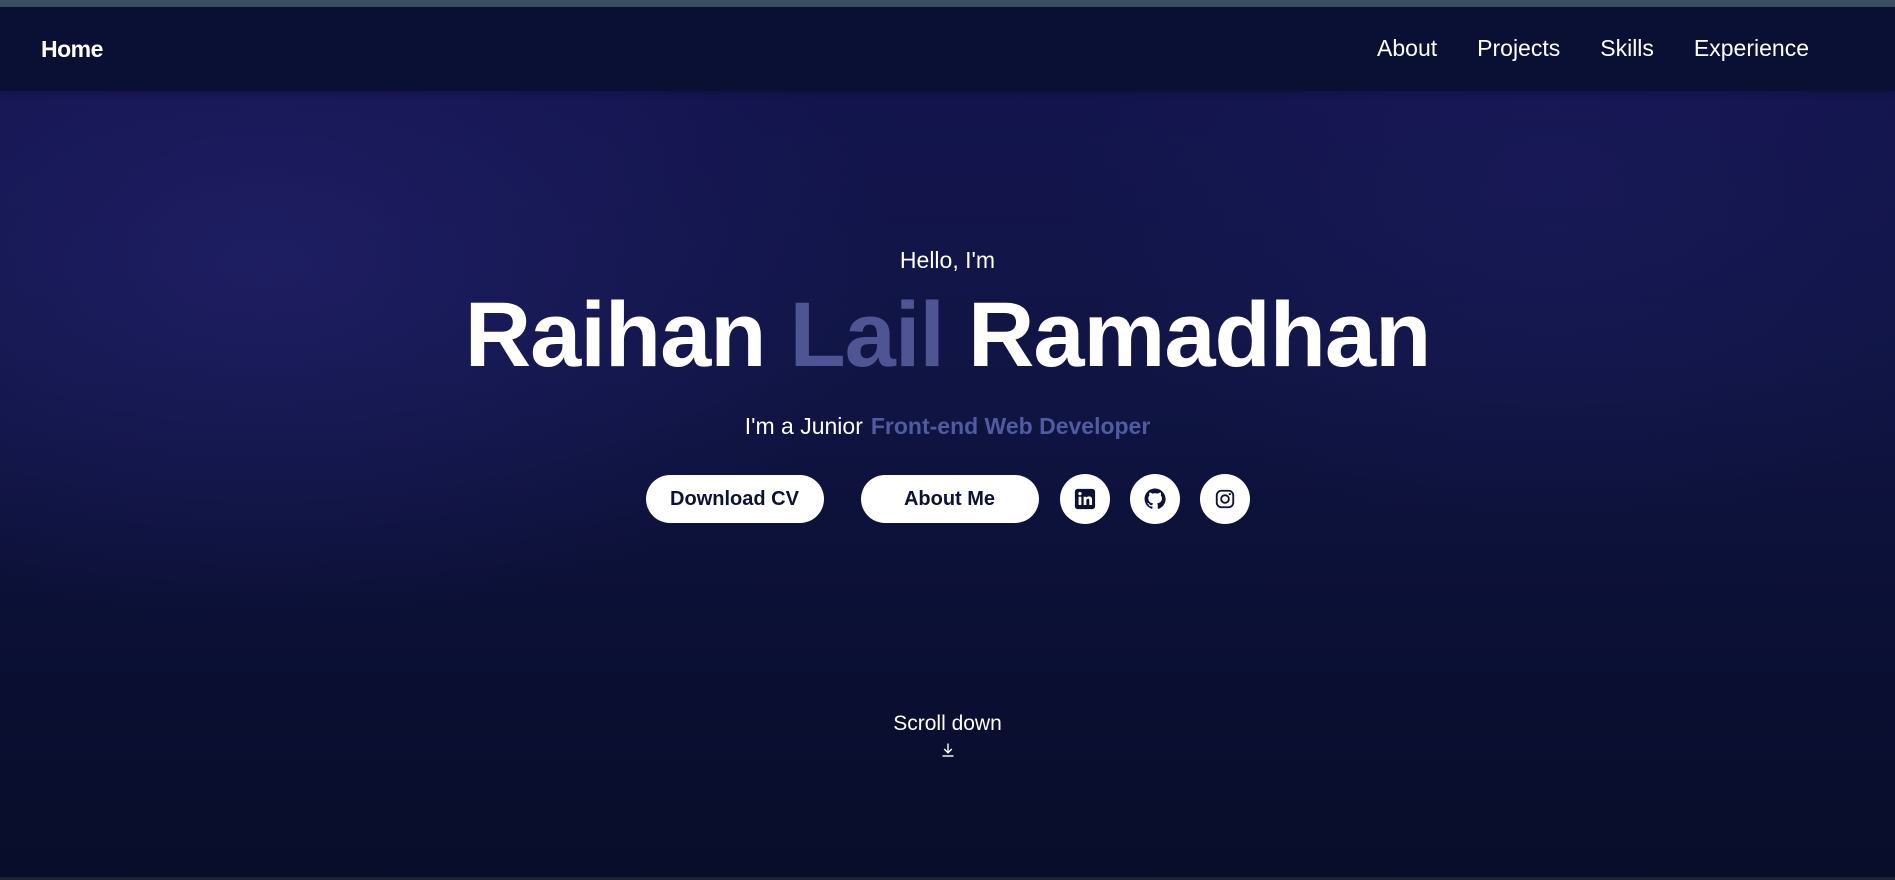  I want to click on linkedin-icon, so click(1085, 499).